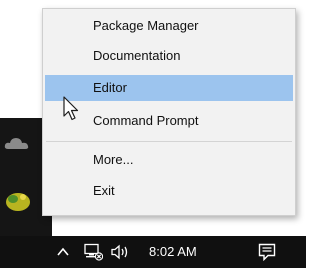  I want to click on notification-icon, so click(267, 252).